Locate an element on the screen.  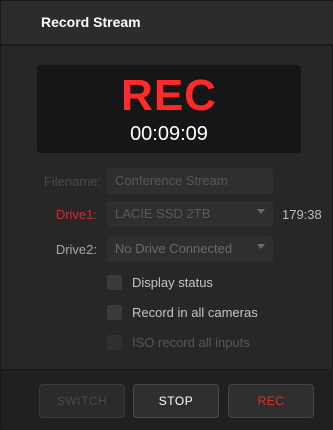
iso-record-all-inputs-checkbox is located at coordinates (114, 342).